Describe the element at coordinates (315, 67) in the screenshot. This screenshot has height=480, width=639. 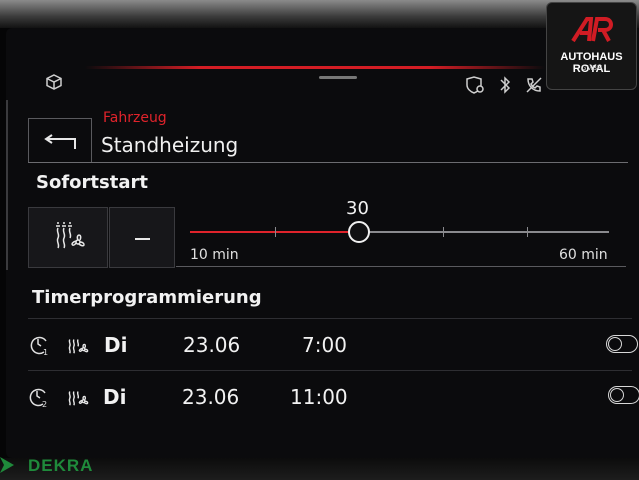
I see `status-bar-glow` at that location.